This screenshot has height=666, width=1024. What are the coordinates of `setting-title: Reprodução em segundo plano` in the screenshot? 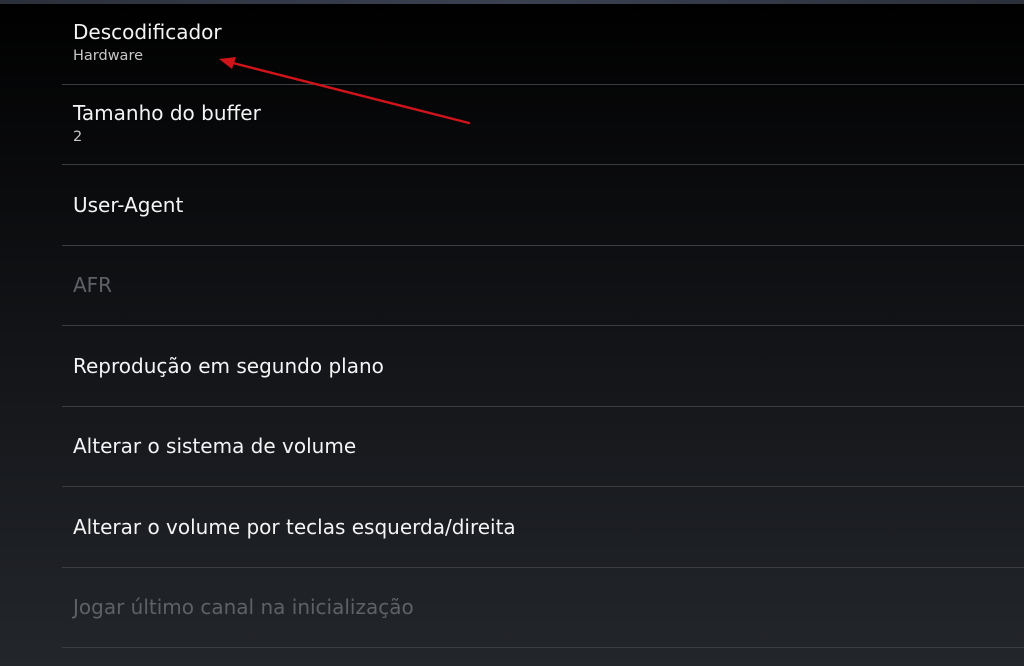 It's located at (228, 365).